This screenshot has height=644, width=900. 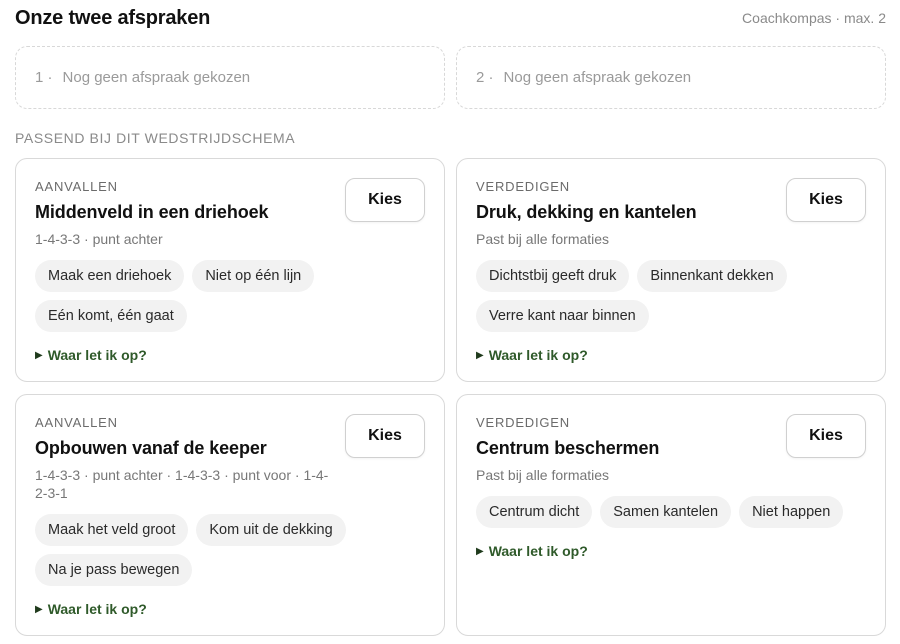 What do you see at coordinates (253, 276) in the screenshot?
I see `chip: Niet op één lijn` at bounding box center [253, 276].